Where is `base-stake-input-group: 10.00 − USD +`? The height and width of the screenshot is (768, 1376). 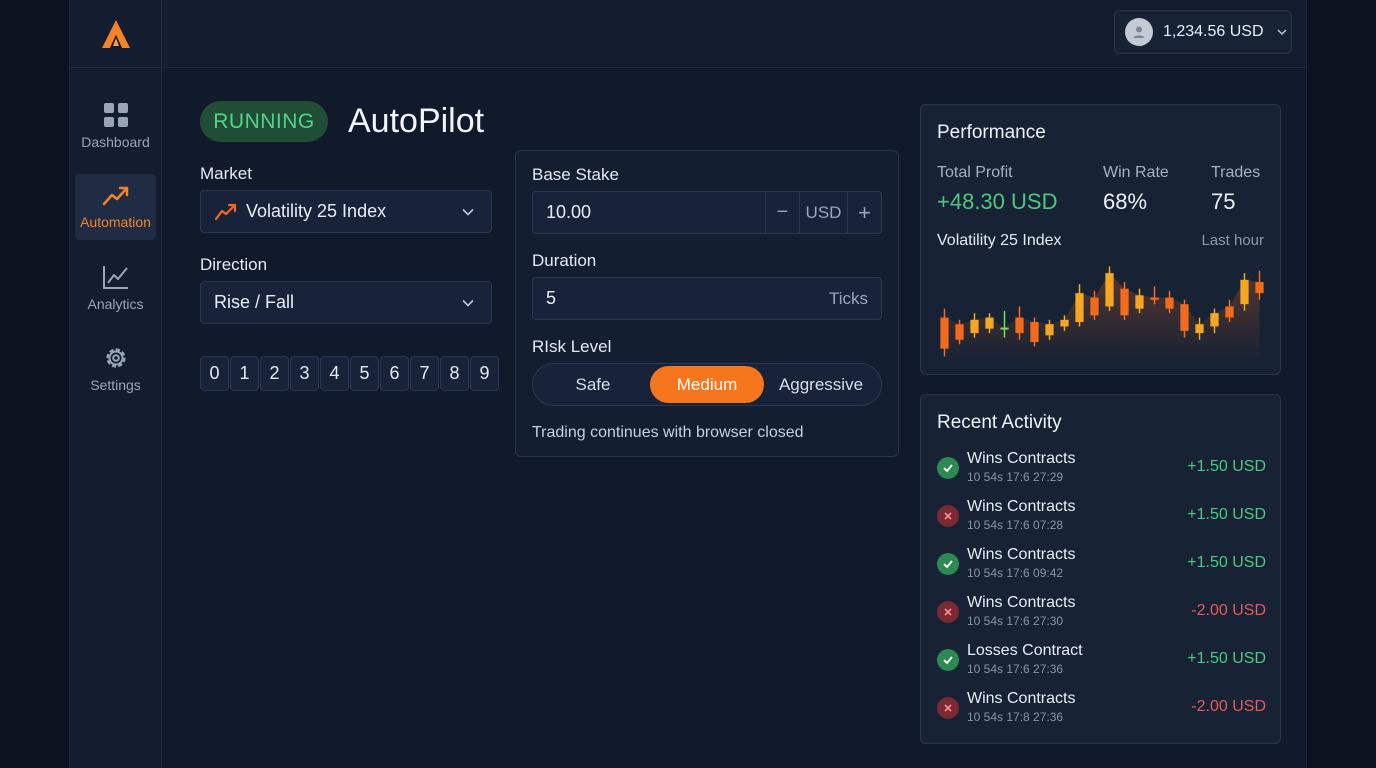
base-stake-input-group: 10.00 − USD + is located at coordinates (707, 212).